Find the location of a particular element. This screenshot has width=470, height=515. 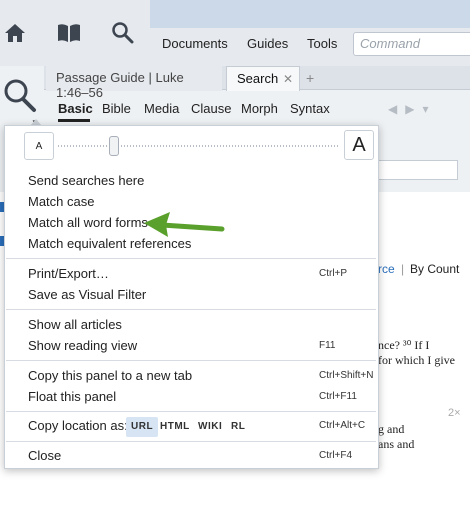

shortcut-copy-panel: Ctrl+Shift+N is located at coordinates (346, 375).